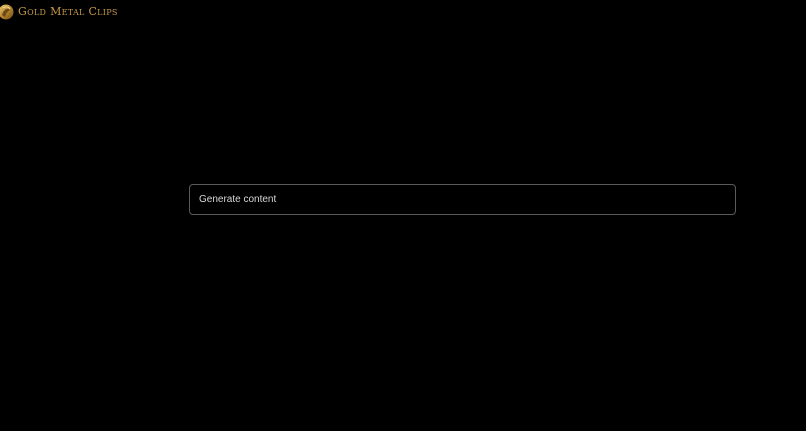  I want to click on generate-content-box: Generate content, so click(462, 199).